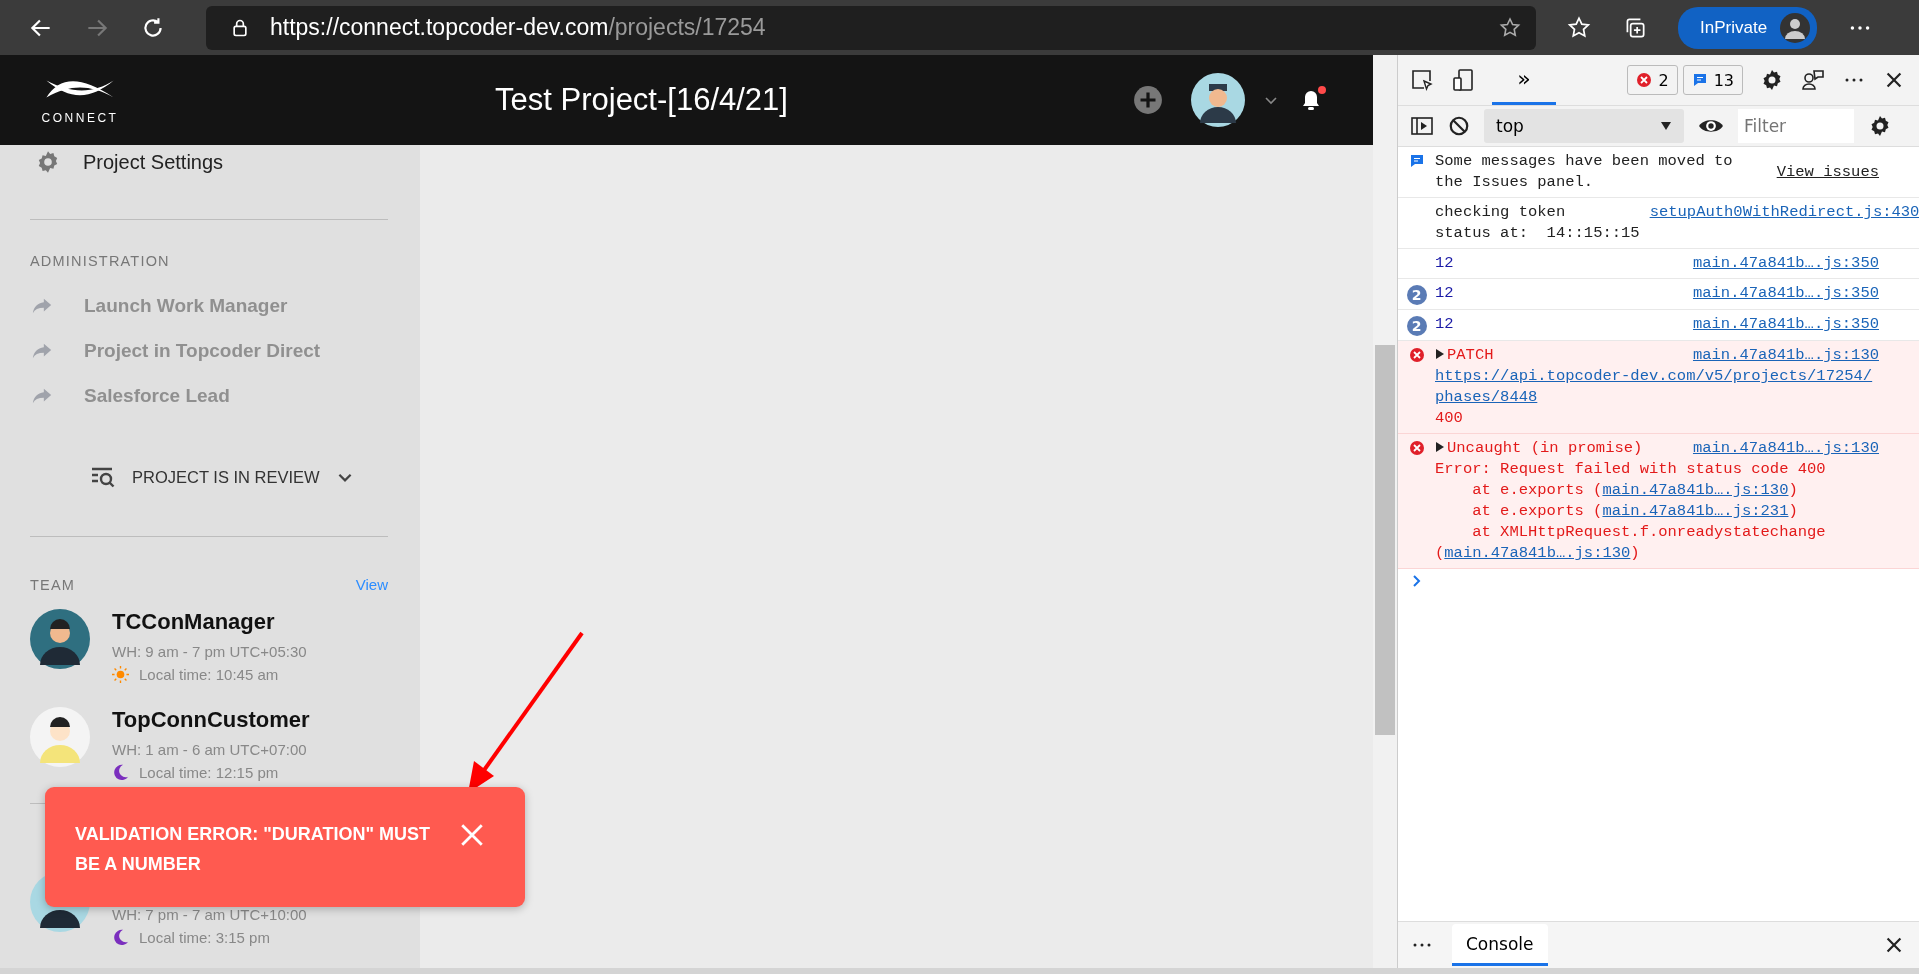 The width and height of the screenshot is (1919, 974). I want to click on source-link: main.47a841b….js:231, so click(1695, 511).